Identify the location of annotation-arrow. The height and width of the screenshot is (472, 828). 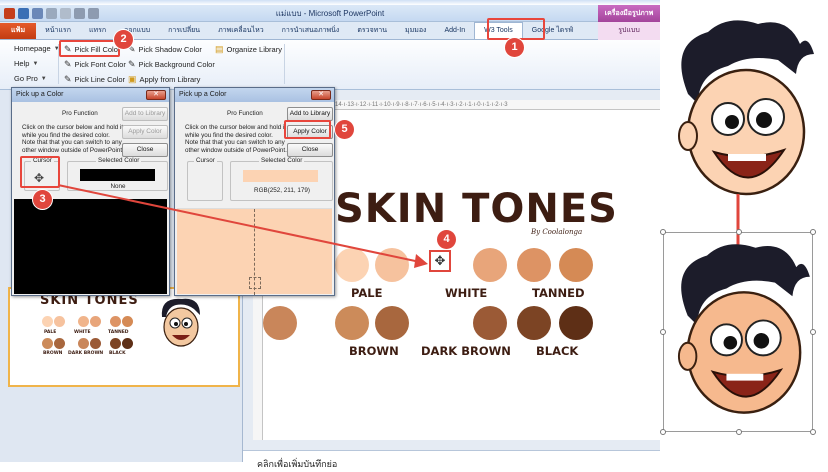
(242, 226).